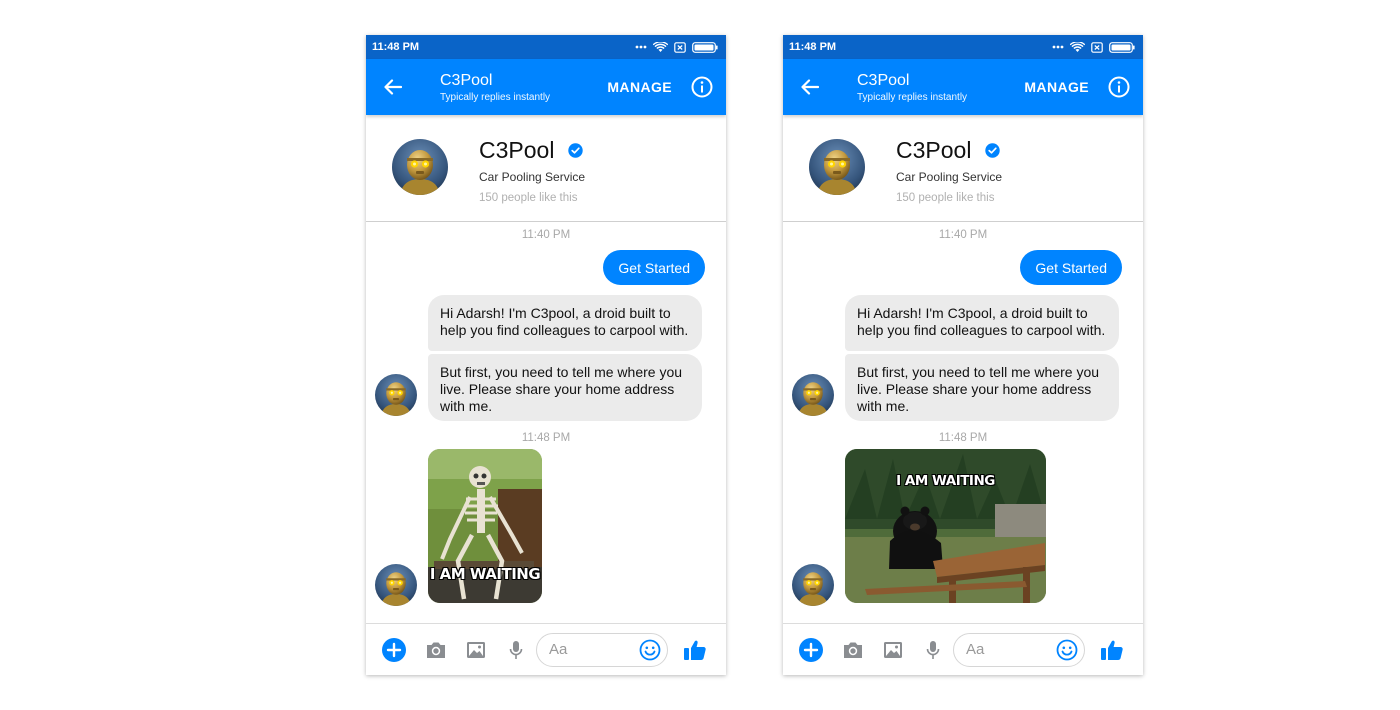  Describe the element at coordinates (485, 526) in the screenshot. I see `meme-image-skeleton: I AM WAITING` at that location.